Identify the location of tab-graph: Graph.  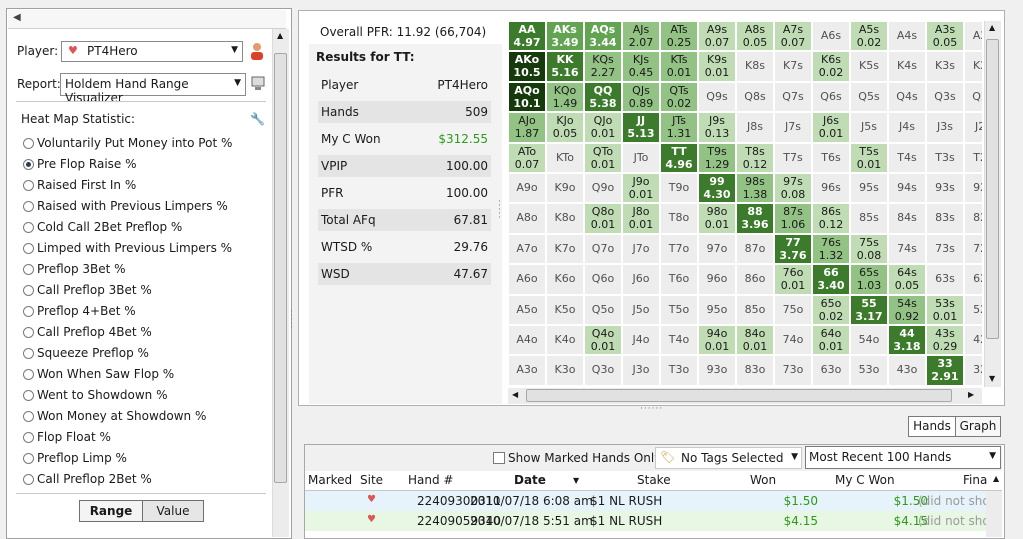
(978, 426).